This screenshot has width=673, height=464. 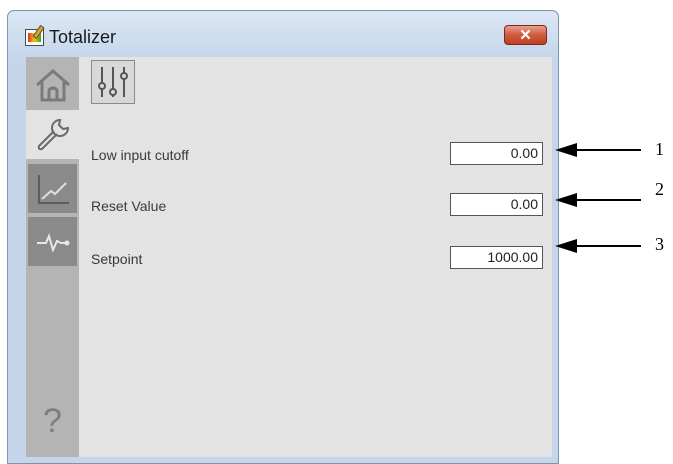 I want to click on sidebar: ?, so click(x=52, y=257).